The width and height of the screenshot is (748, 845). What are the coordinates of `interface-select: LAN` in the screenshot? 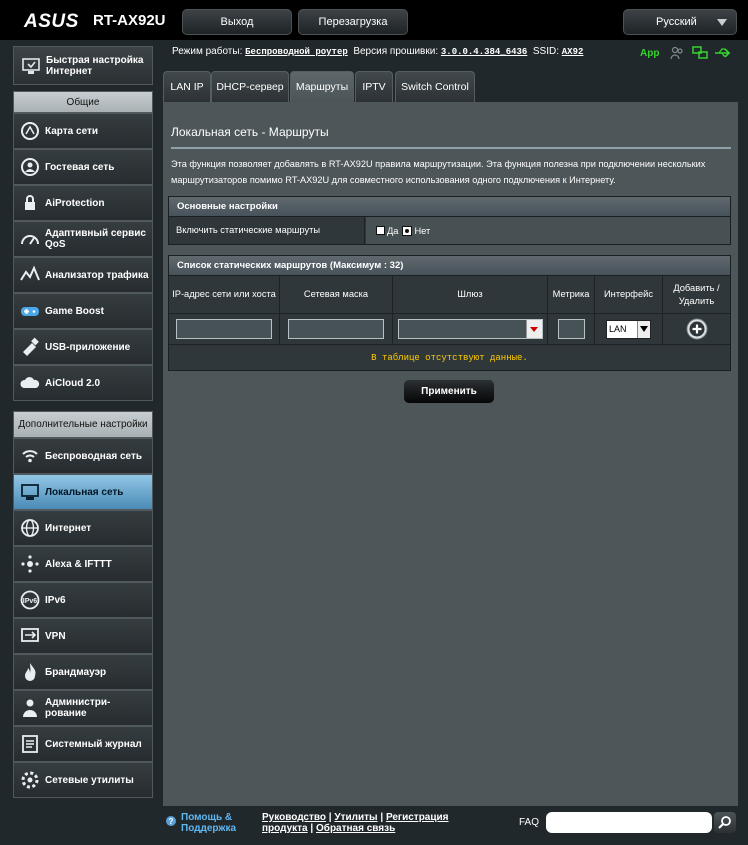 It's located at (628, 329).